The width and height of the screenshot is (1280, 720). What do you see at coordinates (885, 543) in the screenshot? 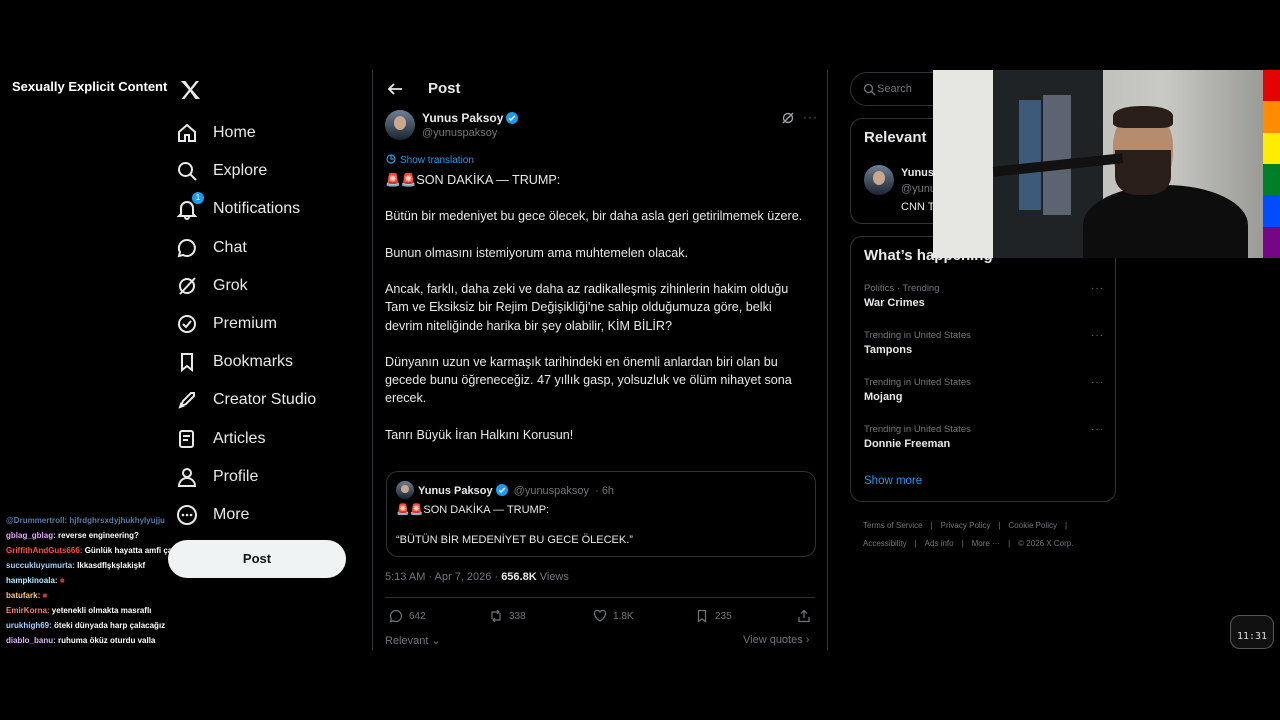
I see `footer-link: Accessibility` at bounding box center [885, 543].